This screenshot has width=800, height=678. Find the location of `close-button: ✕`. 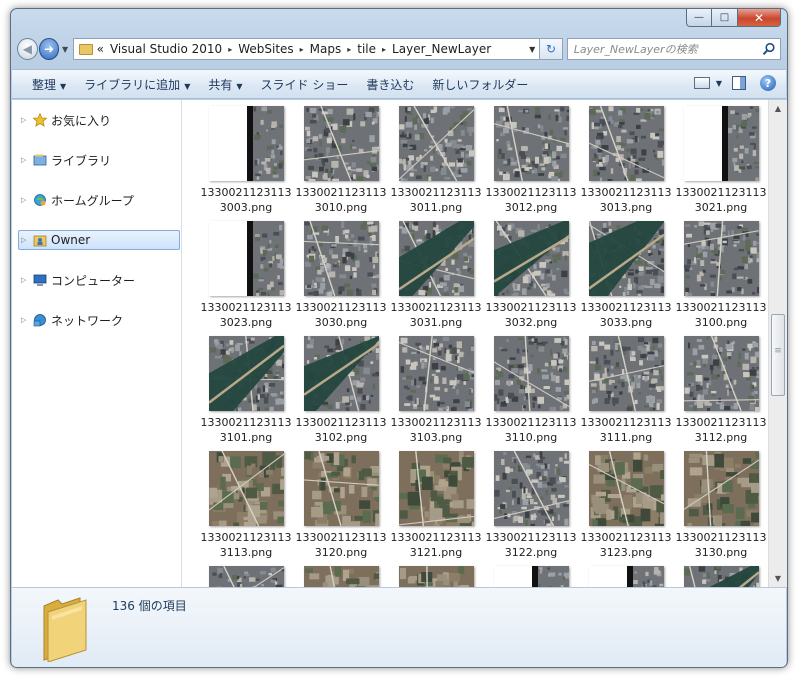

close-button: ✕ is located at coordinates (759, 18).